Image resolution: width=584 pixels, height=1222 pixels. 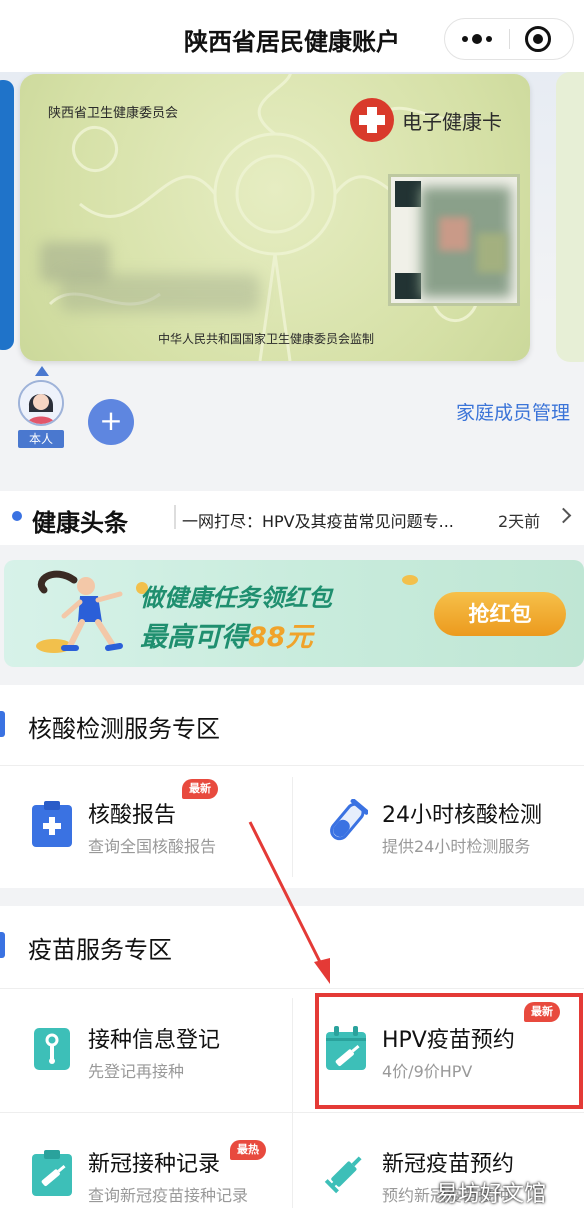 I want to click on card-supervision-text: 中华人民共和国国家卫生健康委员会监制, so click(x=266, y=339).